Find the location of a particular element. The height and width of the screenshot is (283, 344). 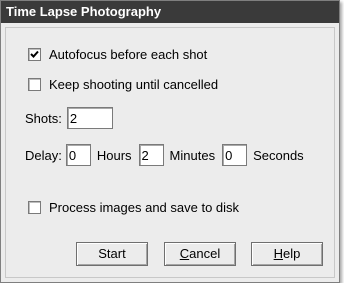

minutes-unit-label: Minutes is located at coordinates (192, 155).